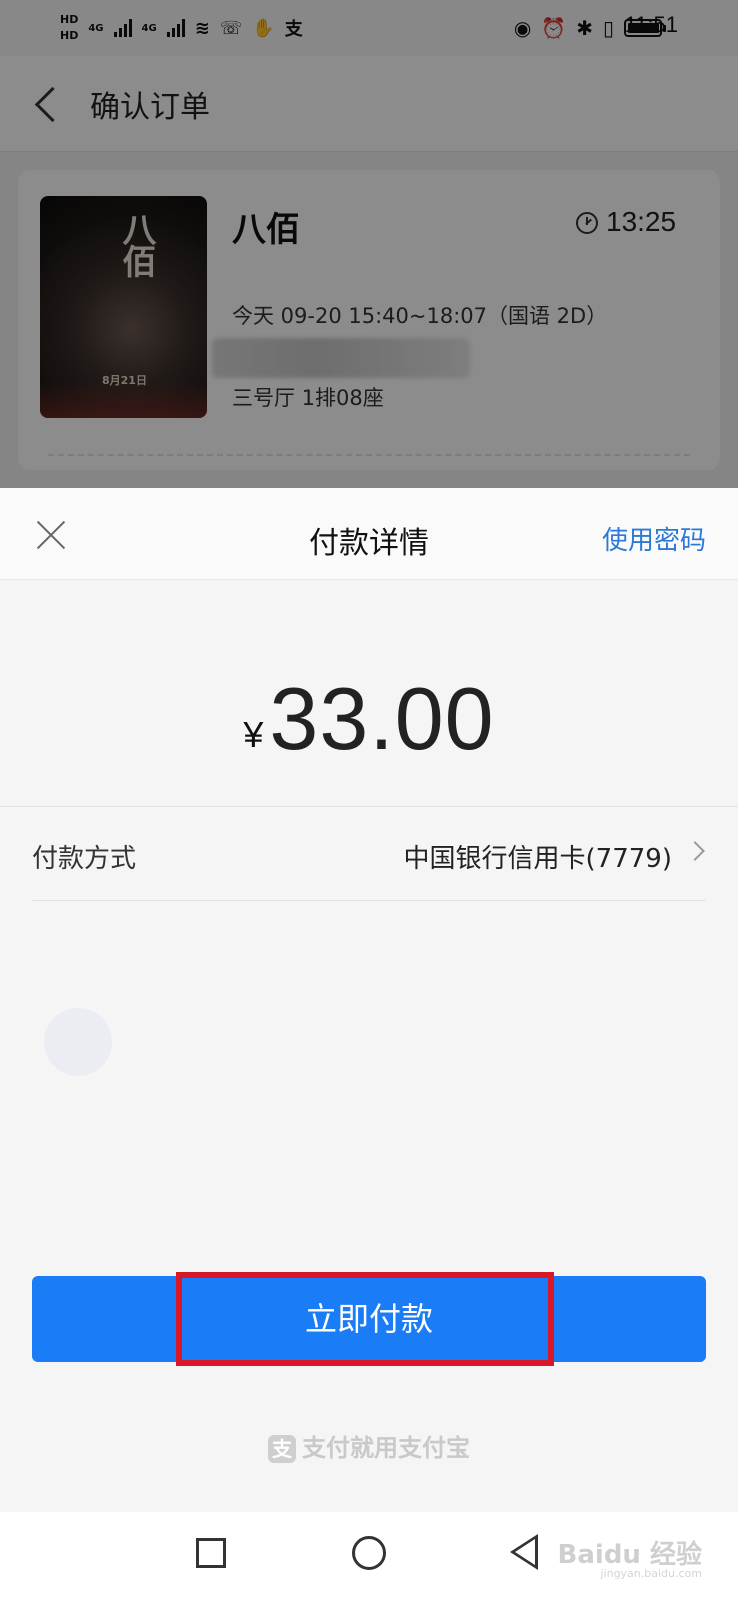  What do you see at coordinates (369, 806) in the screenshot?
I see `amount-divider` at bounding box center [369, 806].